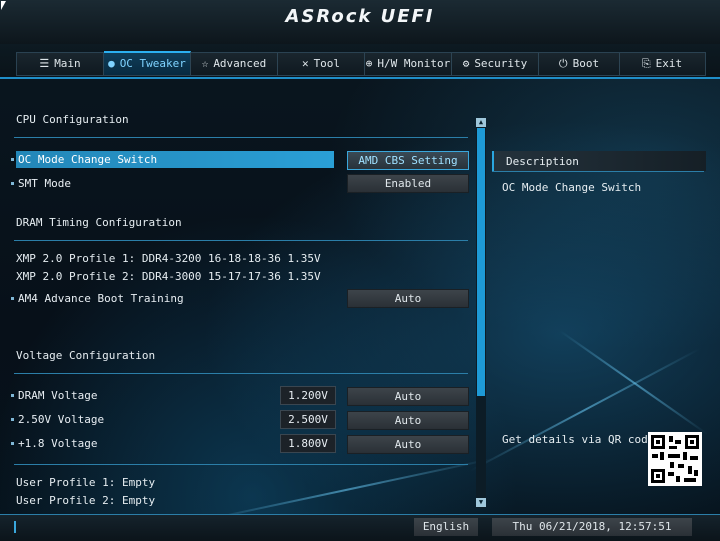 The height and width of the screenshot is (541, 720). What do you see at coordinates (57, 443) in the screenshot?
I see `1-8-voltage-label: +1.8 Voltage` at bounding box center [57, 443].